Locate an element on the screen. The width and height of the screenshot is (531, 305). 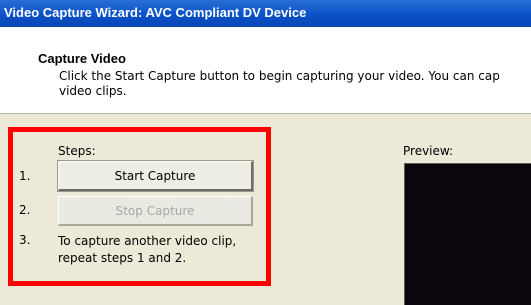
step-3-line-2: repeat steps 1 and 2. is located at coordinates (122, 258).